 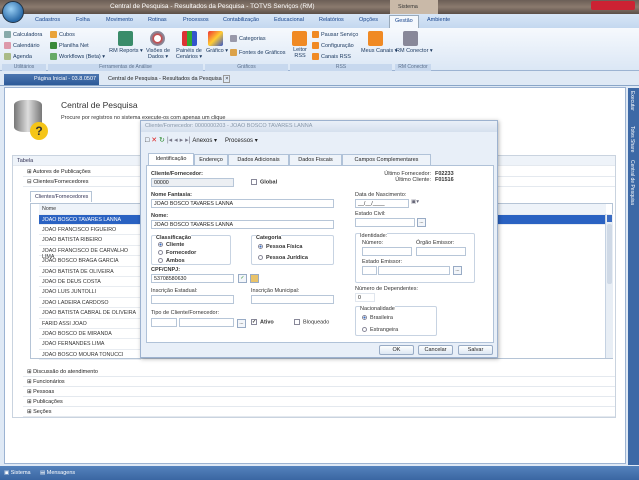 What do you see at coordinates (380, 330) in the screenshot?
I see `radio-estrangeira: Estrangeira` at bounding box center [380, 330].